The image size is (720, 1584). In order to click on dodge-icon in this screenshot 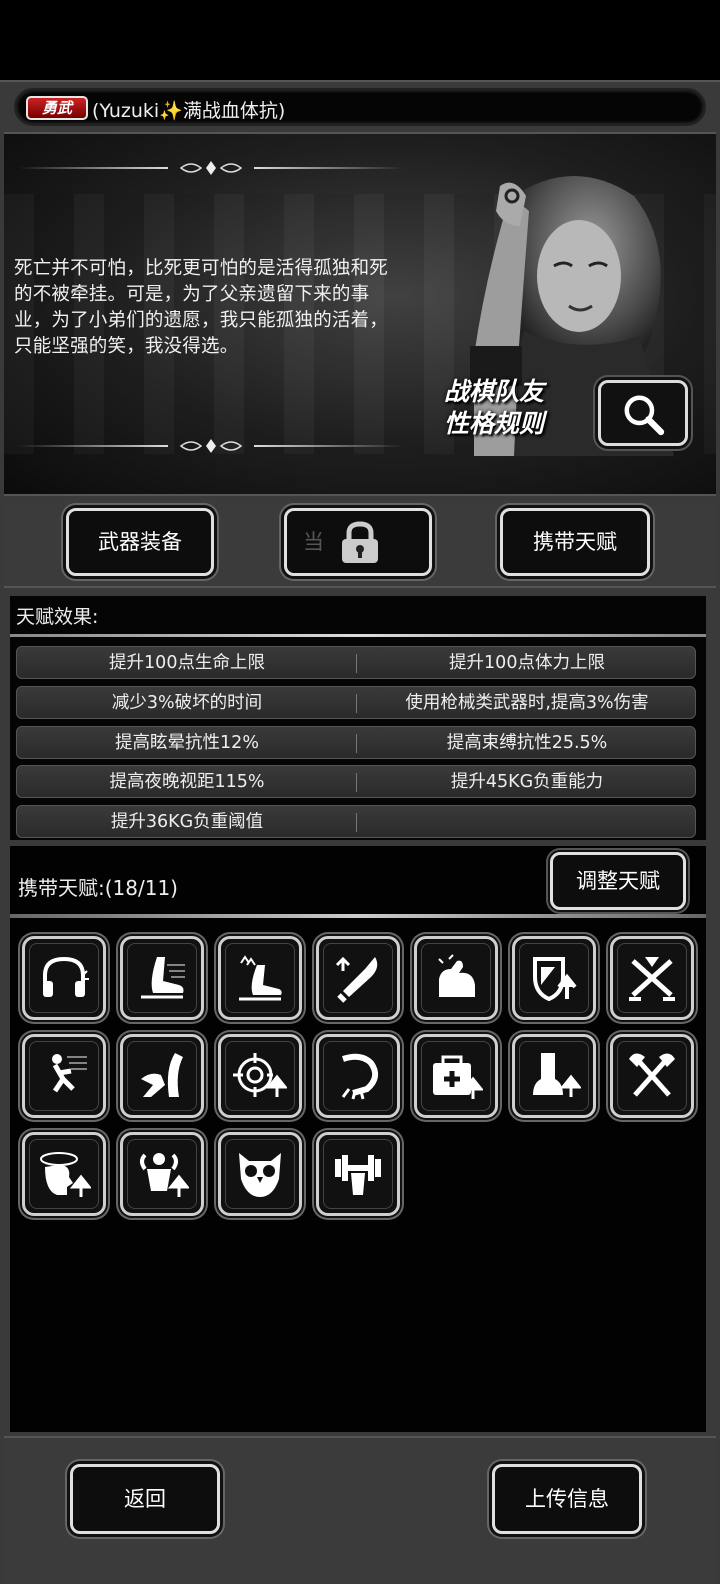, I will do `click(162, 1075)`.